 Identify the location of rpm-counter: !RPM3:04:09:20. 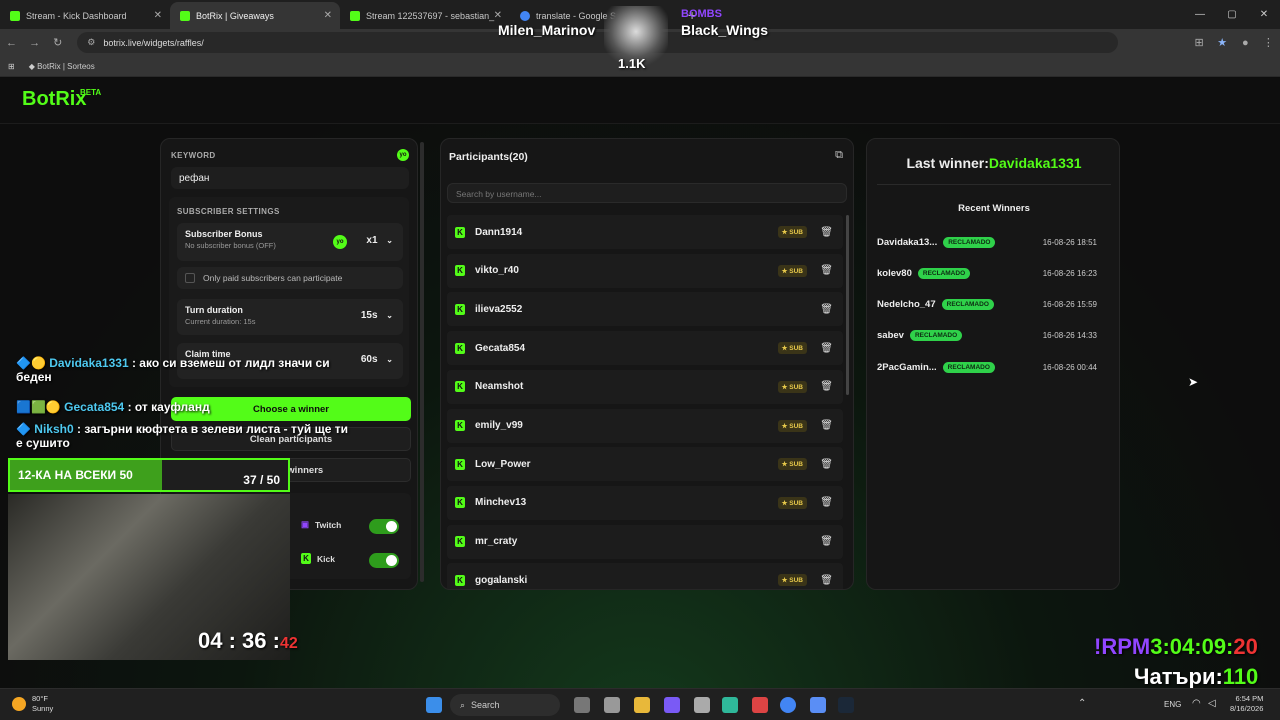
(1176, 647).